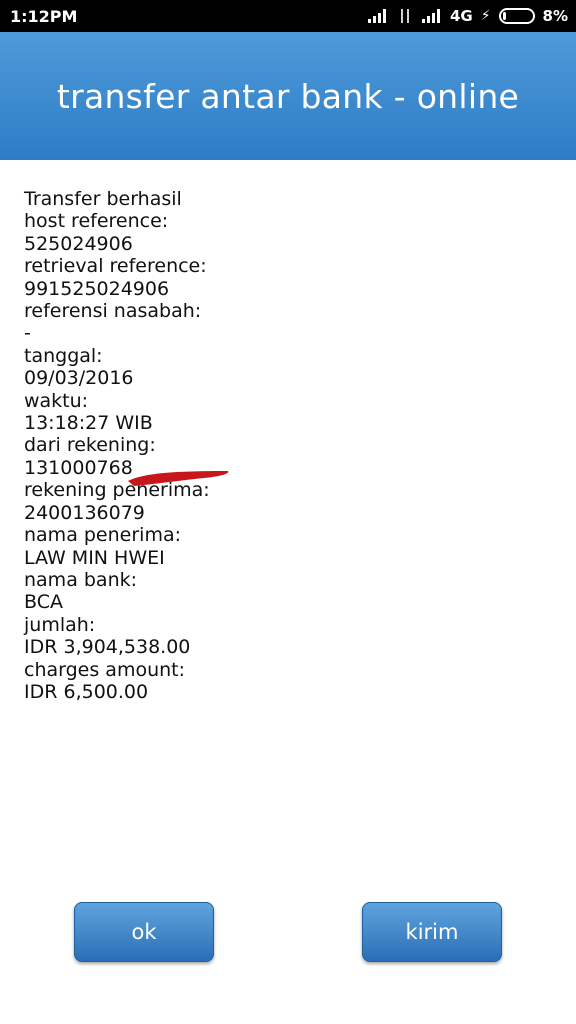 The height and width of the screenshot is (1024, 576). Describe the element at coordinates (84, 512) in the screenshot. I see `recipient-account-value: 2400136079` at that location.